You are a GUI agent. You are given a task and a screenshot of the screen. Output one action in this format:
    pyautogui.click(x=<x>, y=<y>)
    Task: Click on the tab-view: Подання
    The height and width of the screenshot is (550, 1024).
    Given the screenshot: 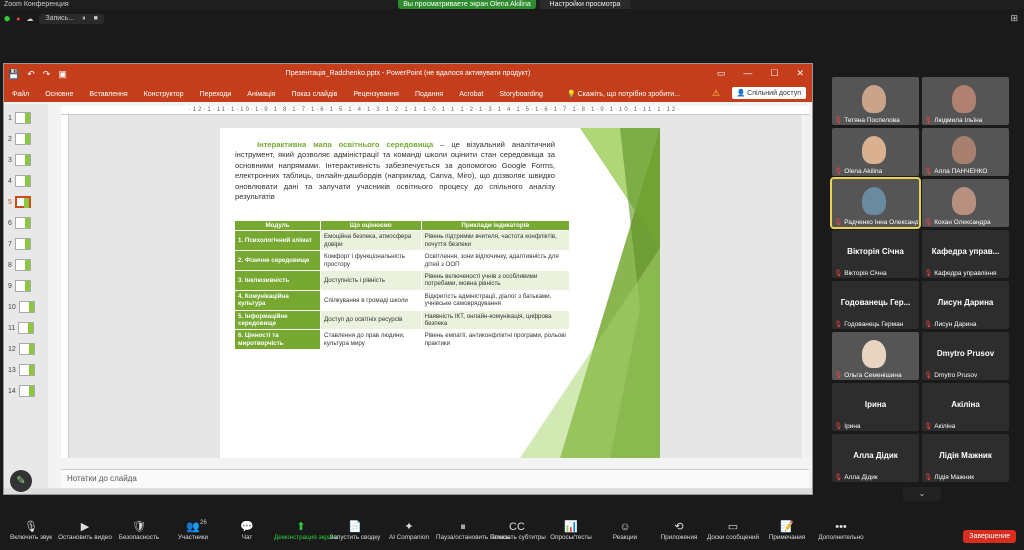 What is the action you would take?
    pyautogui.click(x=433, y=94)
    